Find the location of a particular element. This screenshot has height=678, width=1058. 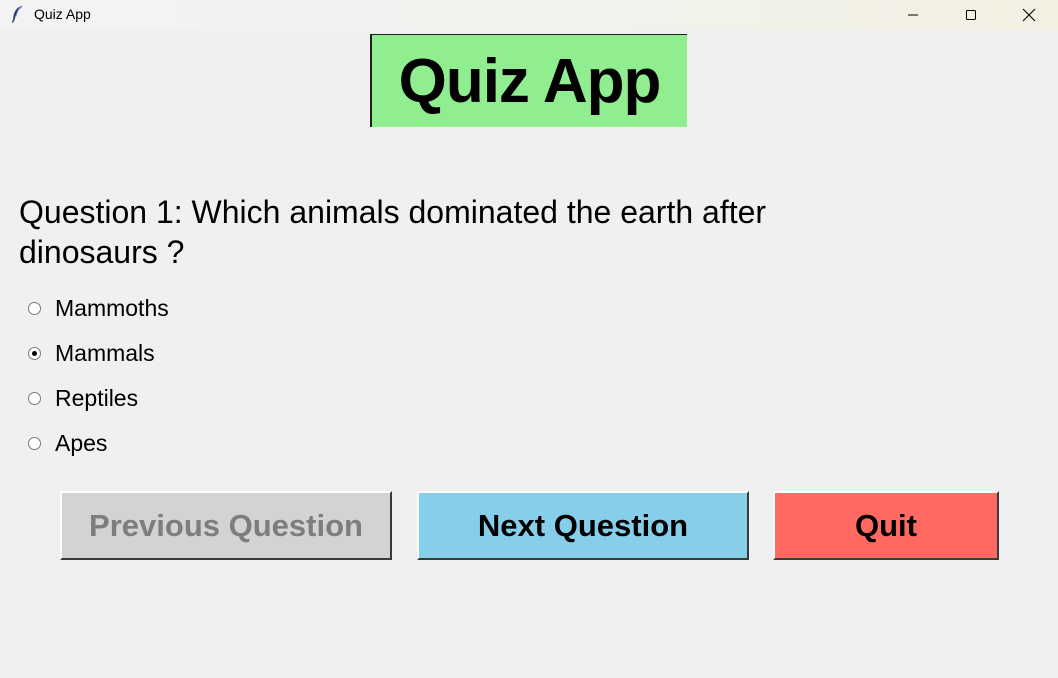

option-label: Apes is located at coordinates (81, 442).